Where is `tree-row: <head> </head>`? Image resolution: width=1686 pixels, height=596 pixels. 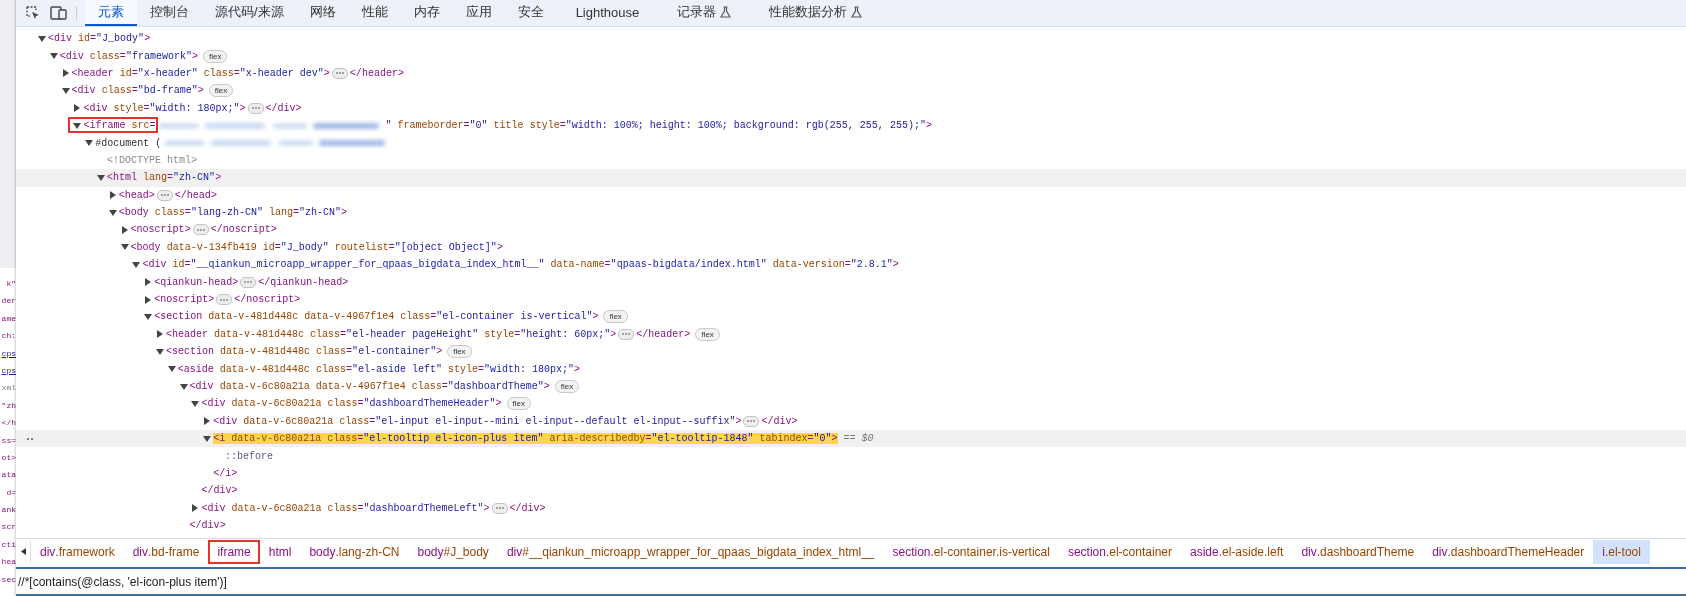
tree-row: <head> </head> is located at coordinates (851, 195).